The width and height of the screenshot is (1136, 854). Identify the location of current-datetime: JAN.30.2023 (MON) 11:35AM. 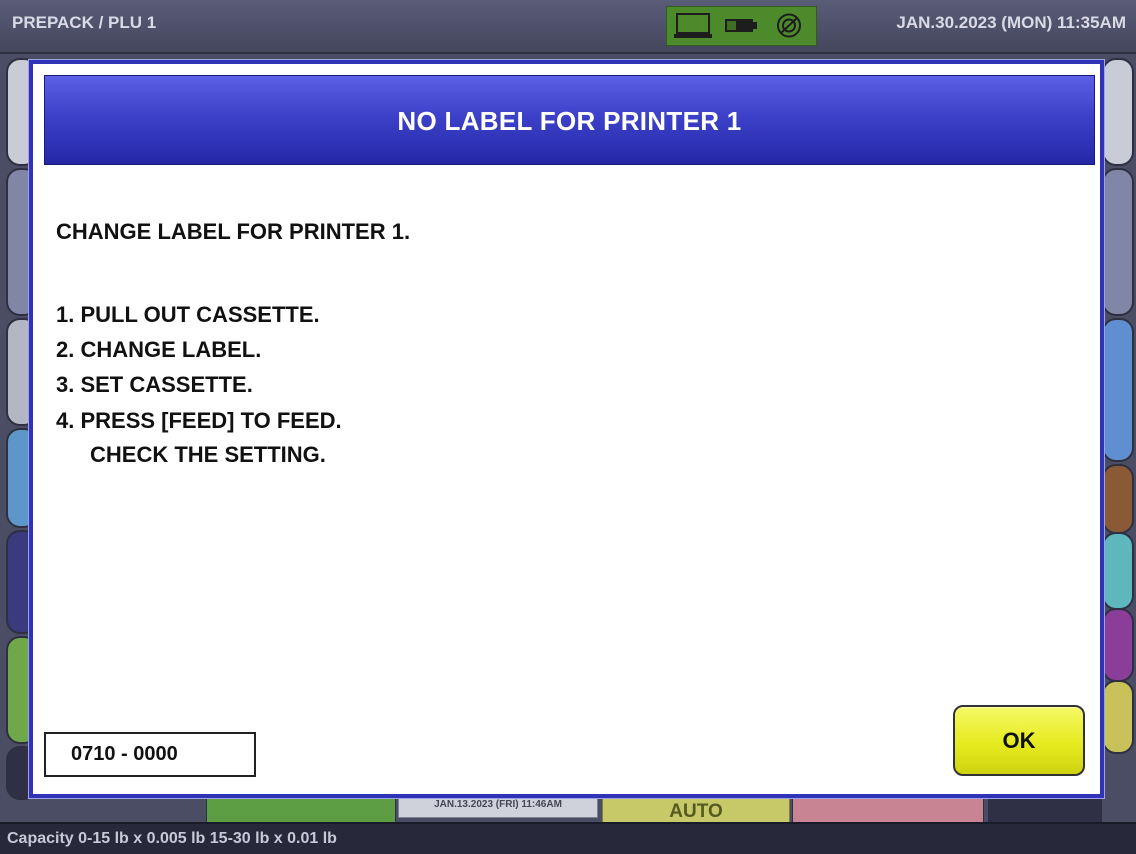
(1011, 22).